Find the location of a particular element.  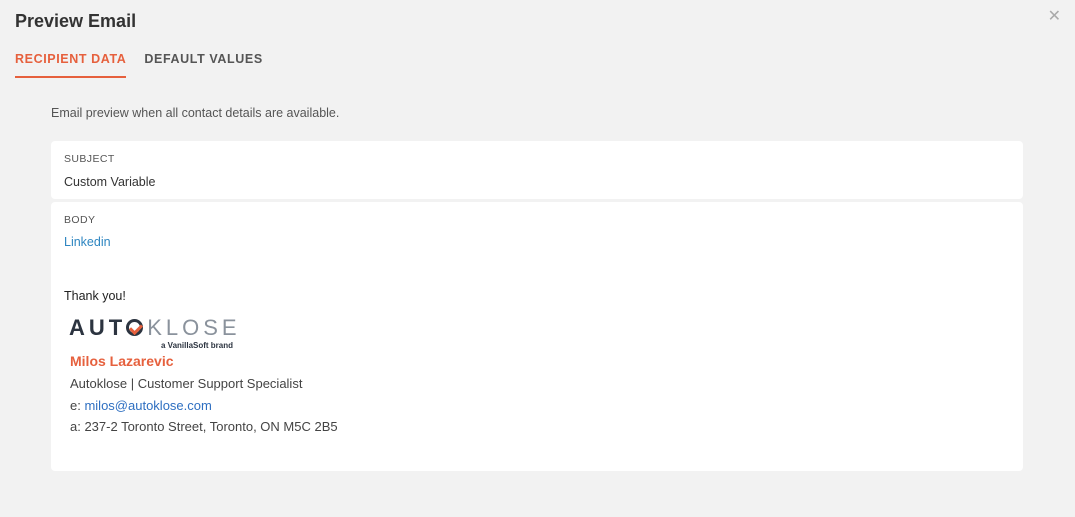

check-circle-icon is located at coordinates (135, 327).